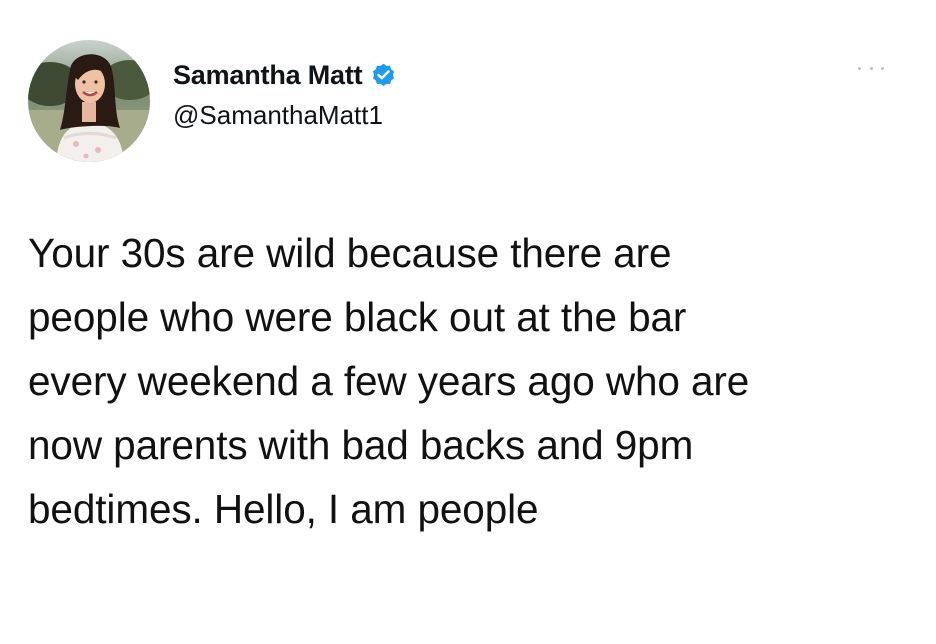 The image size is (936, 644). What do you see at coordinates (383, 75) in the screenshot?
I see `verified-badge-icon` at bounding box center [383, 75].